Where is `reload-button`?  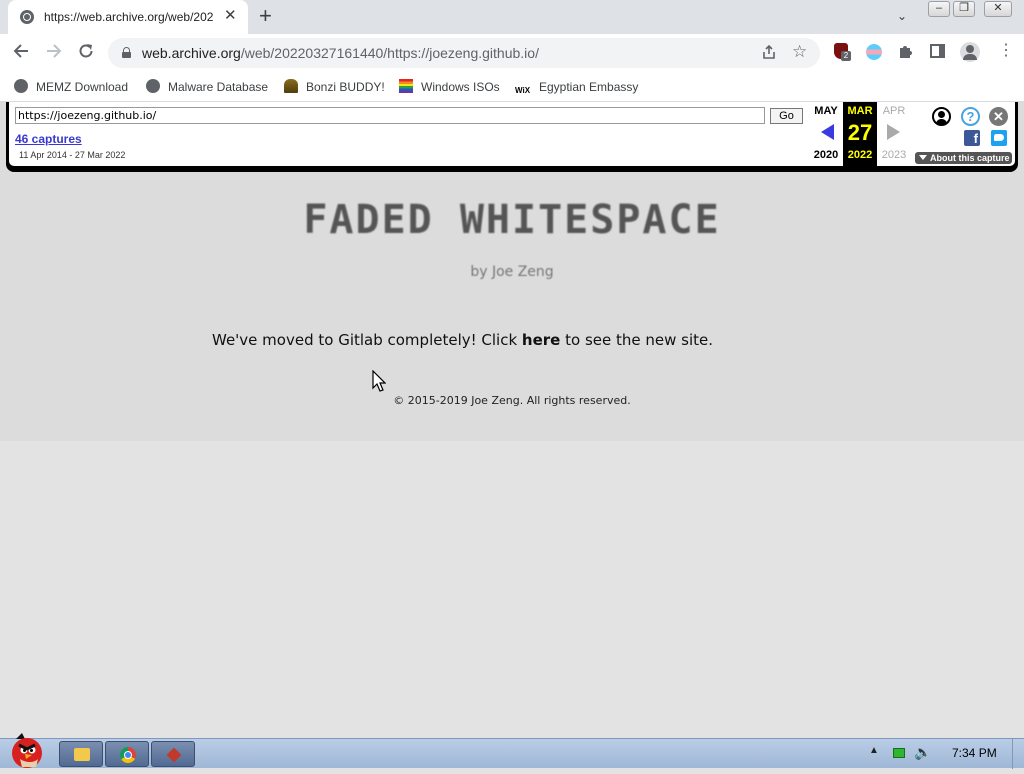
reload-button is located at coordinates (86, 53).